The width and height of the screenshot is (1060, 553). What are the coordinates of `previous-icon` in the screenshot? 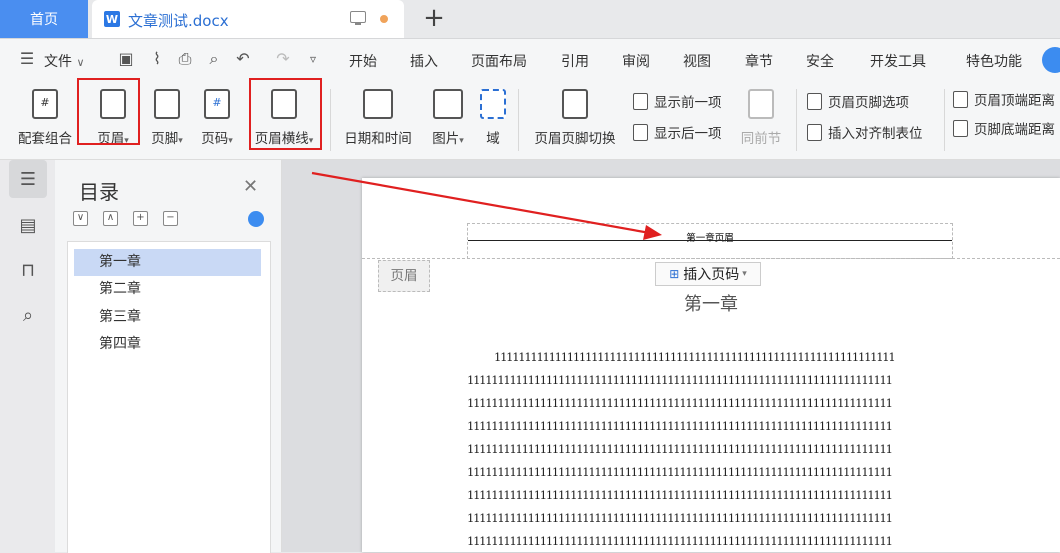 It's located at (640, 101).